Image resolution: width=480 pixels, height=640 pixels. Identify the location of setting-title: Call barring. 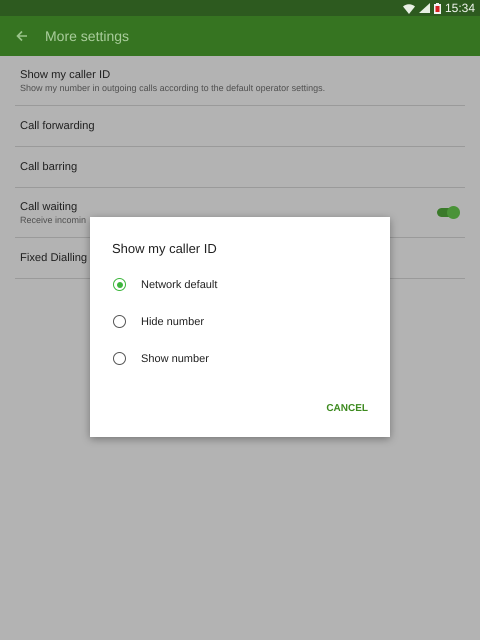
(49, 167).